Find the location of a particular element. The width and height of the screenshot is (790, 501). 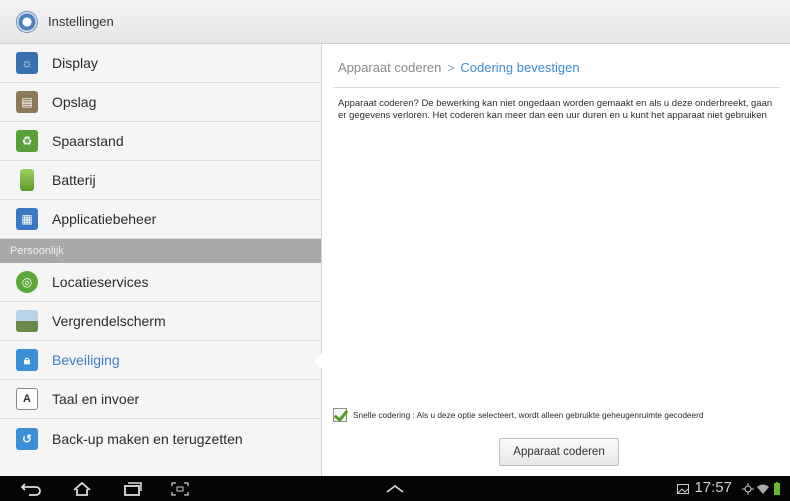

menu-item-lock-screen: Vergrendelscherm is located at coordinates (160, 321).